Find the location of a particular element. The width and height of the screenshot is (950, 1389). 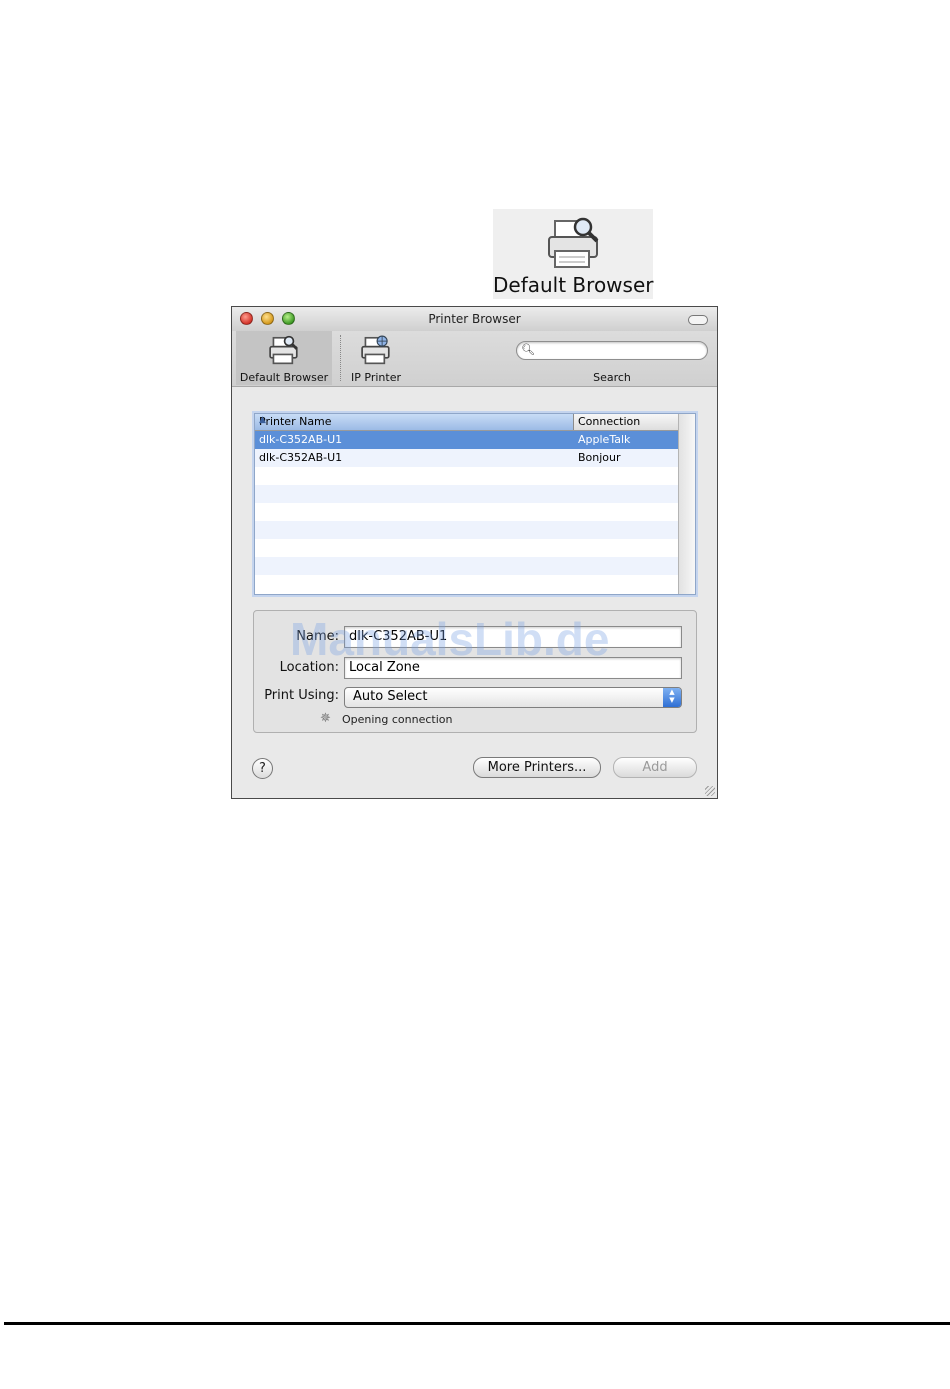

default-browser-tab: Default Browser is located at coordinates (284, 358).